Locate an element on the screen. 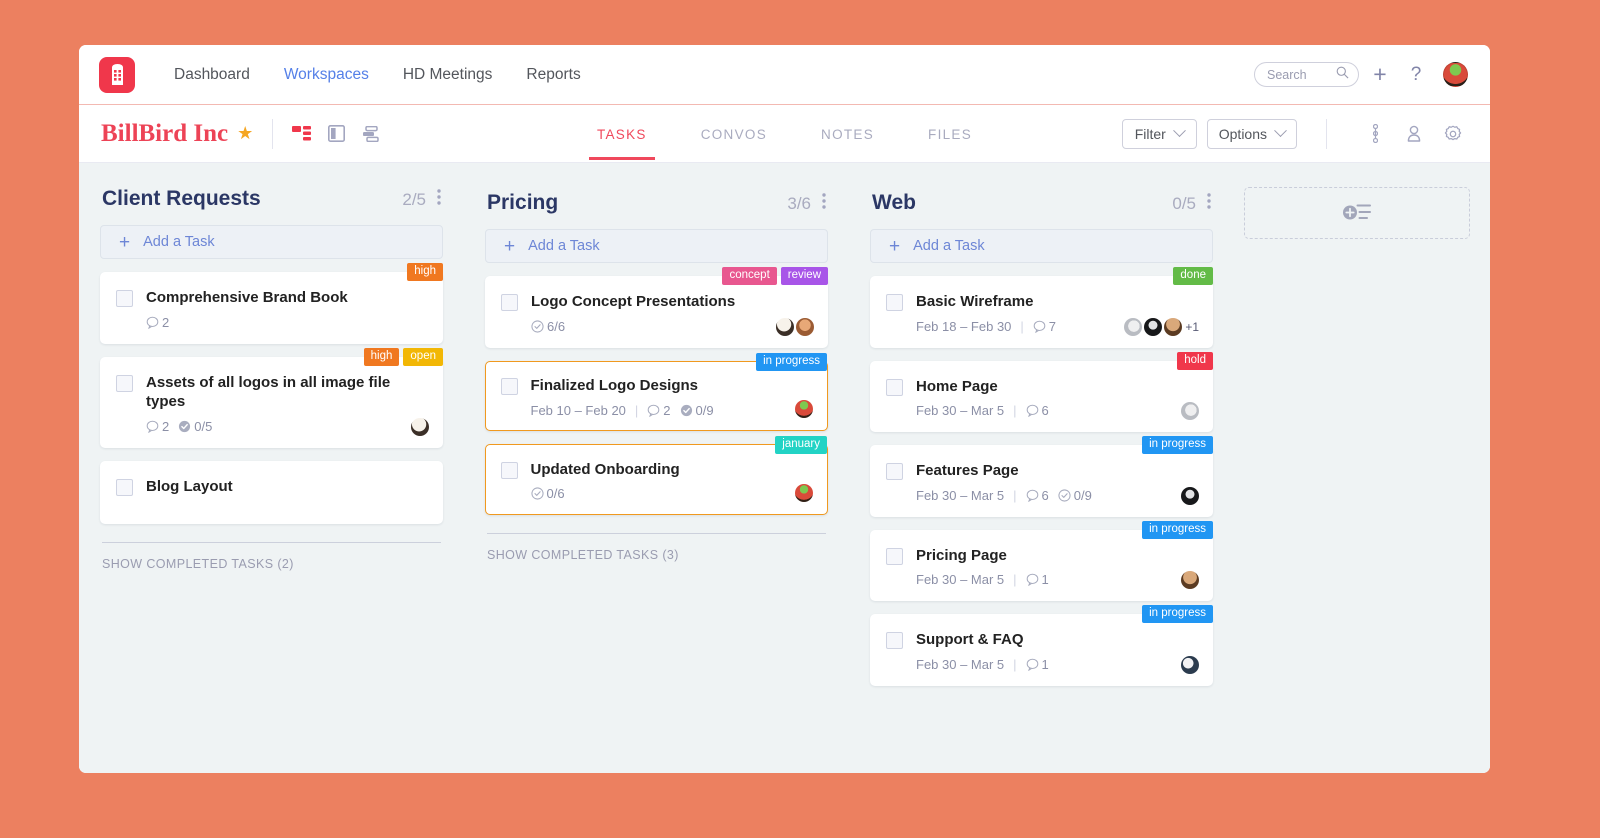 The width and height of the screenshot is (1600, 838). task-card: Blog Layout is located at coordinates (271, 492).